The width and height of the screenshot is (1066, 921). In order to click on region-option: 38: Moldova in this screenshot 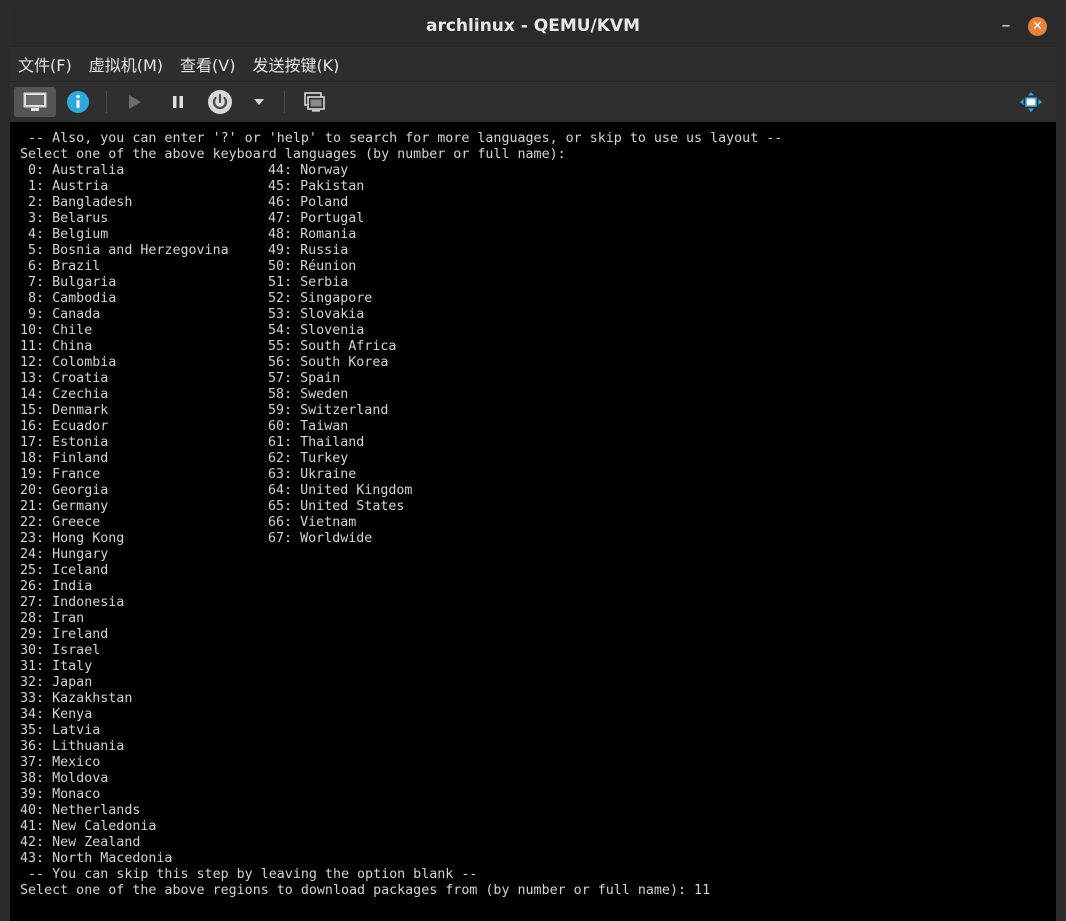, I will do `click(64, 778)`.